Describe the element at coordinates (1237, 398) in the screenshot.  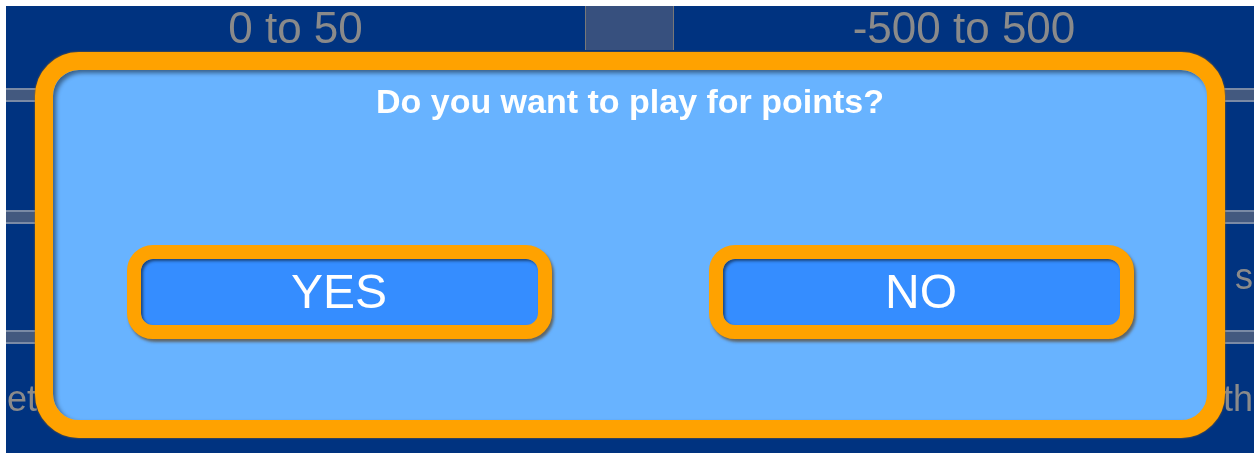
I see `row-label: th` at that location.